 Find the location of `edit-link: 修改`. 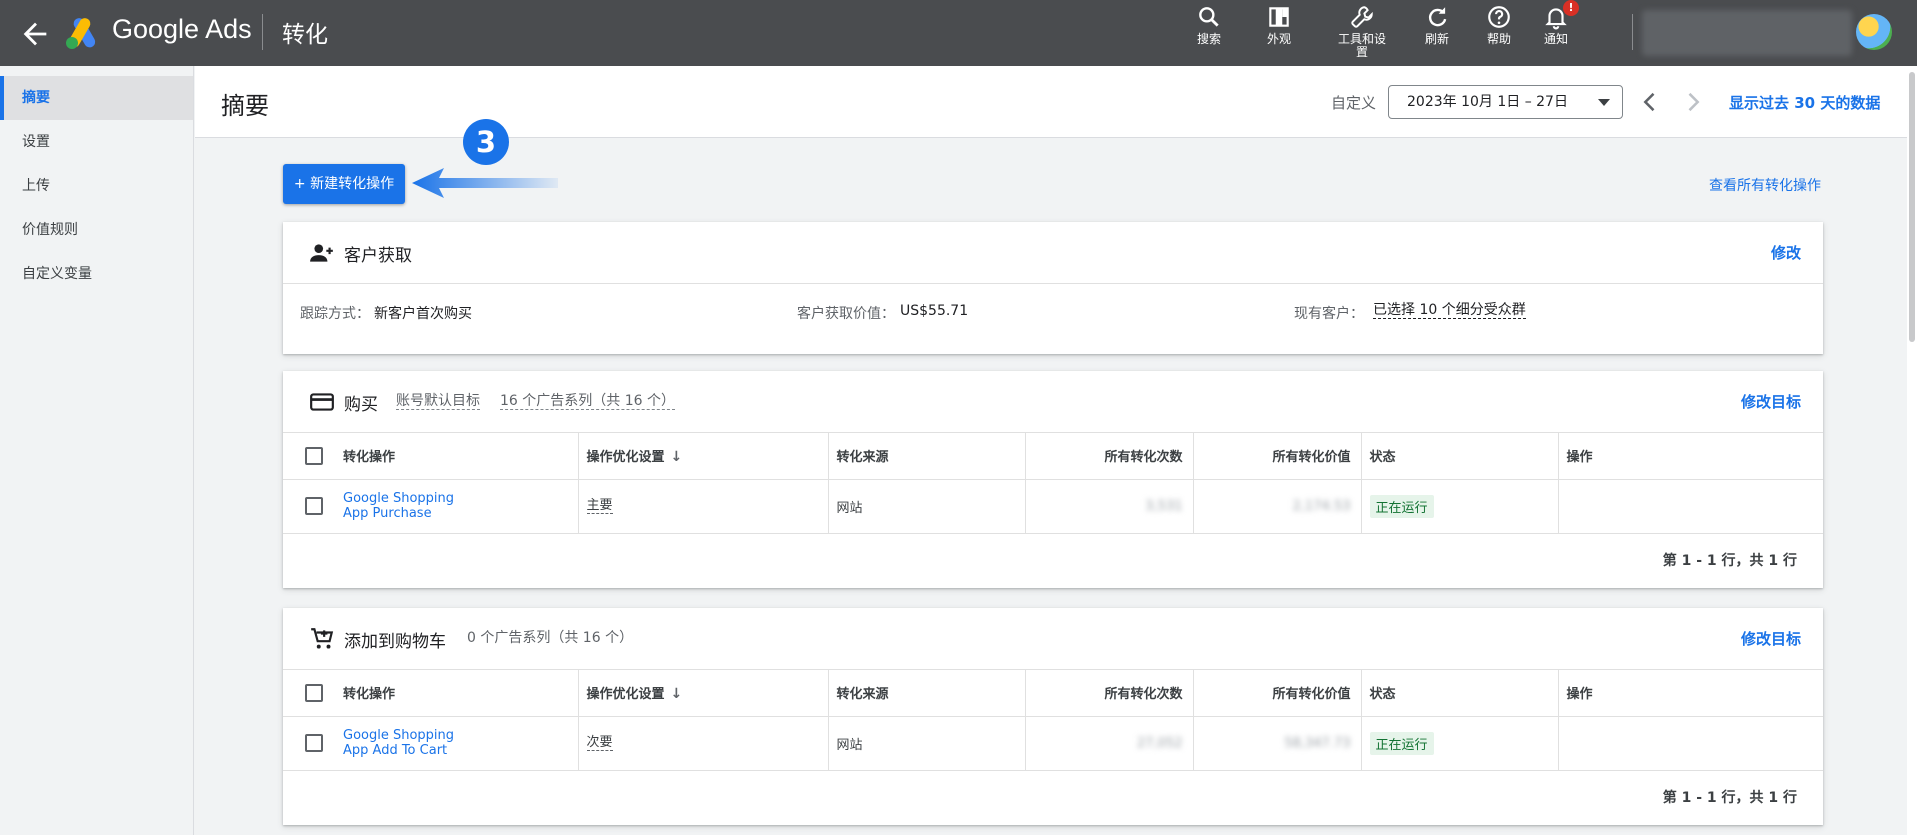

edit-link: 修改 is located at coordinates (1786, 252).